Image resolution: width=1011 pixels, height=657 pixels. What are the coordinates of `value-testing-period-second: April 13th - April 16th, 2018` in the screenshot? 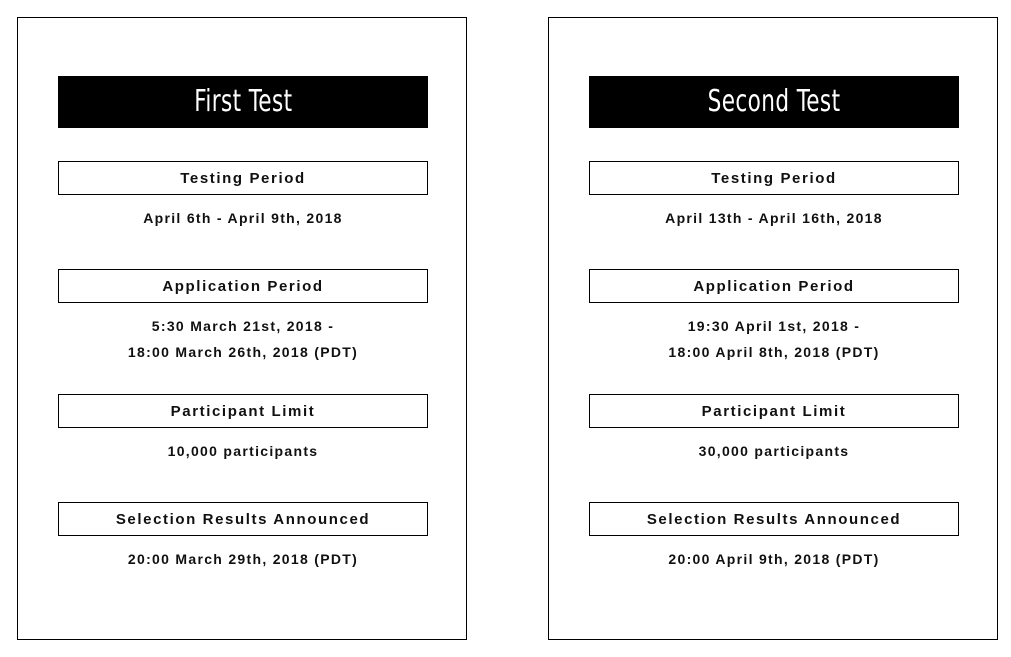 It's located at (774, 218).